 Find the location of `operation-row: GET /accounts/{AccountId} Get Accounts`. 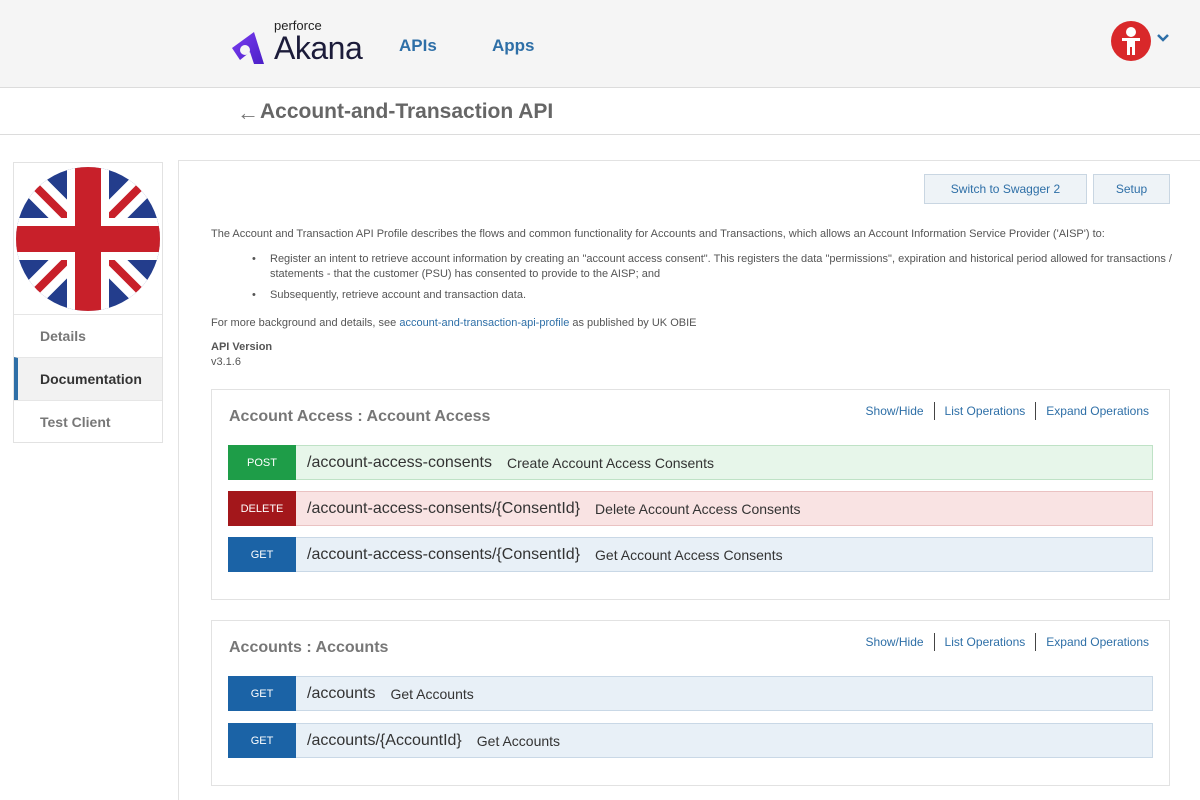

operation-row: GET /accounts/{AccountId} Get Accounts is located at coordinates (690, 740).